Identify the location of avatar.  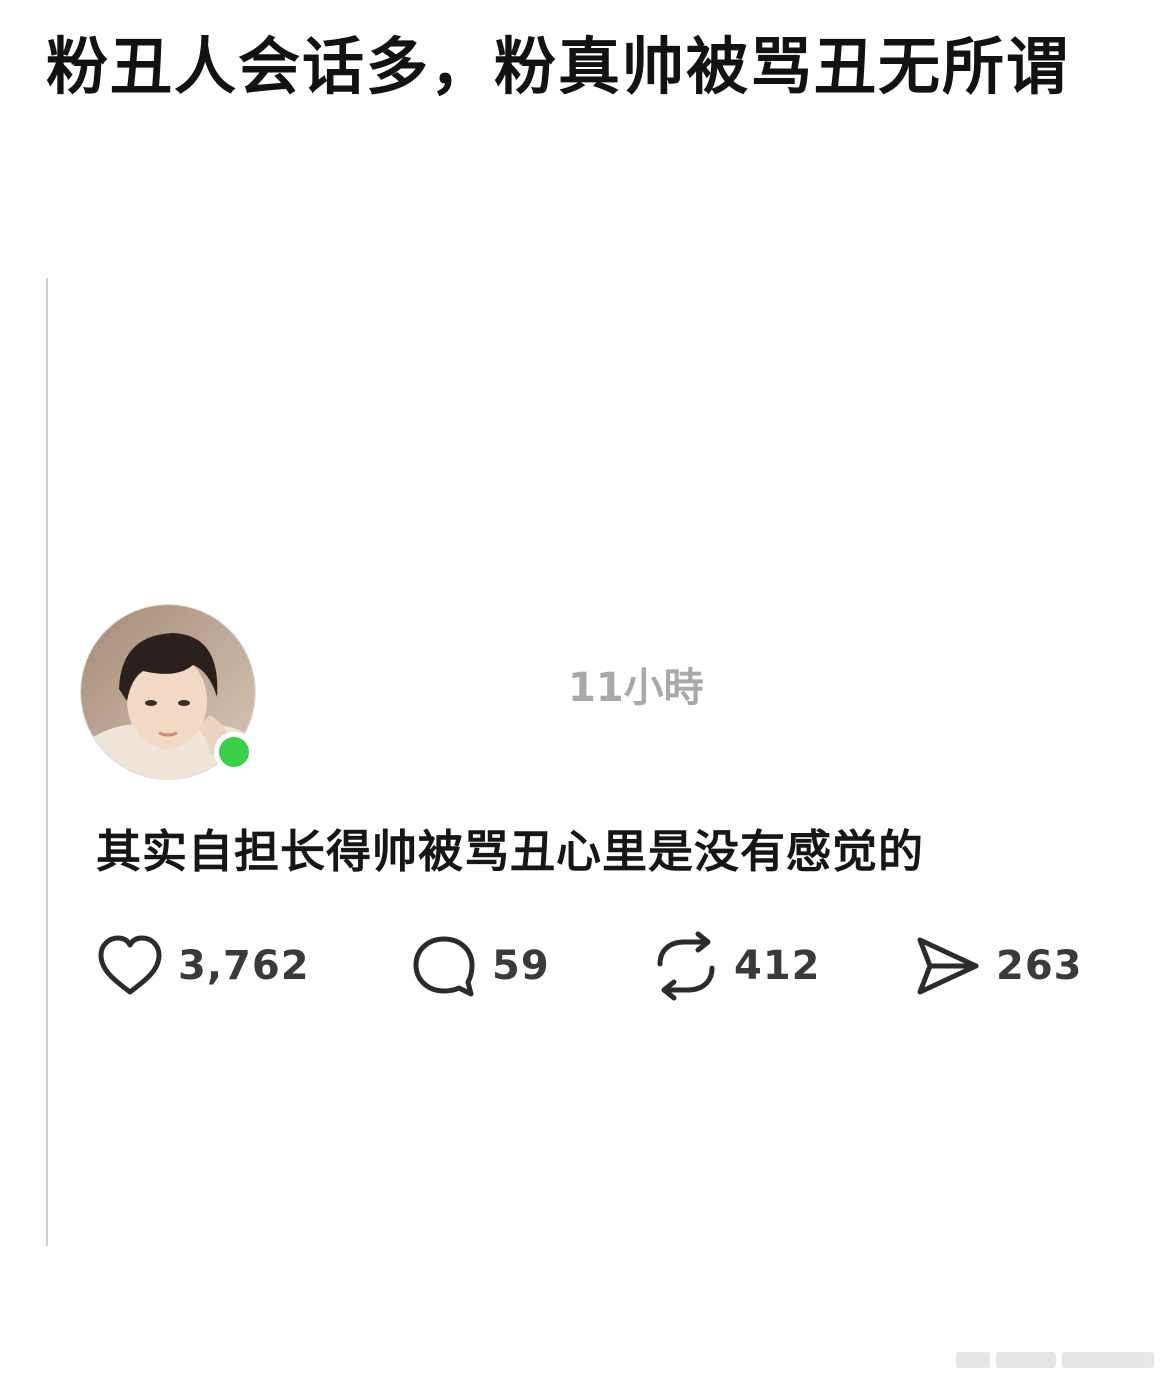
(168, 692).